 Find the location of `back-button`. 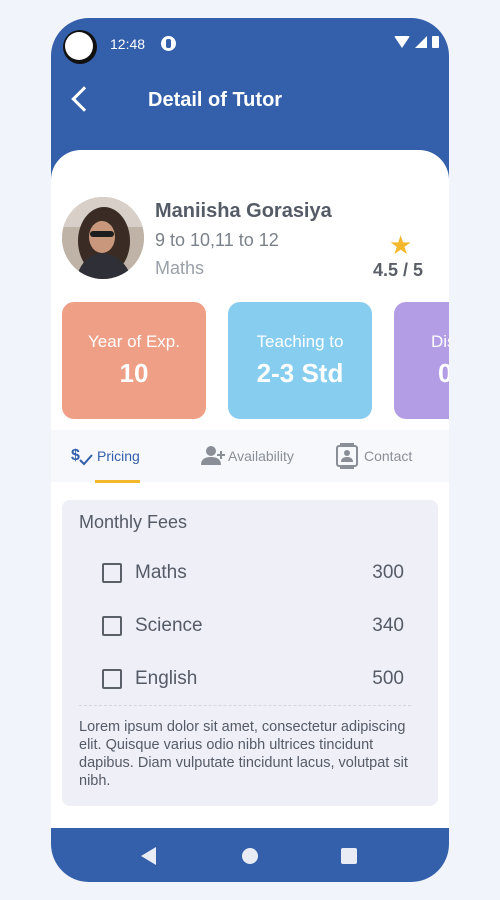

back-button is located at coordinates (83, 102).